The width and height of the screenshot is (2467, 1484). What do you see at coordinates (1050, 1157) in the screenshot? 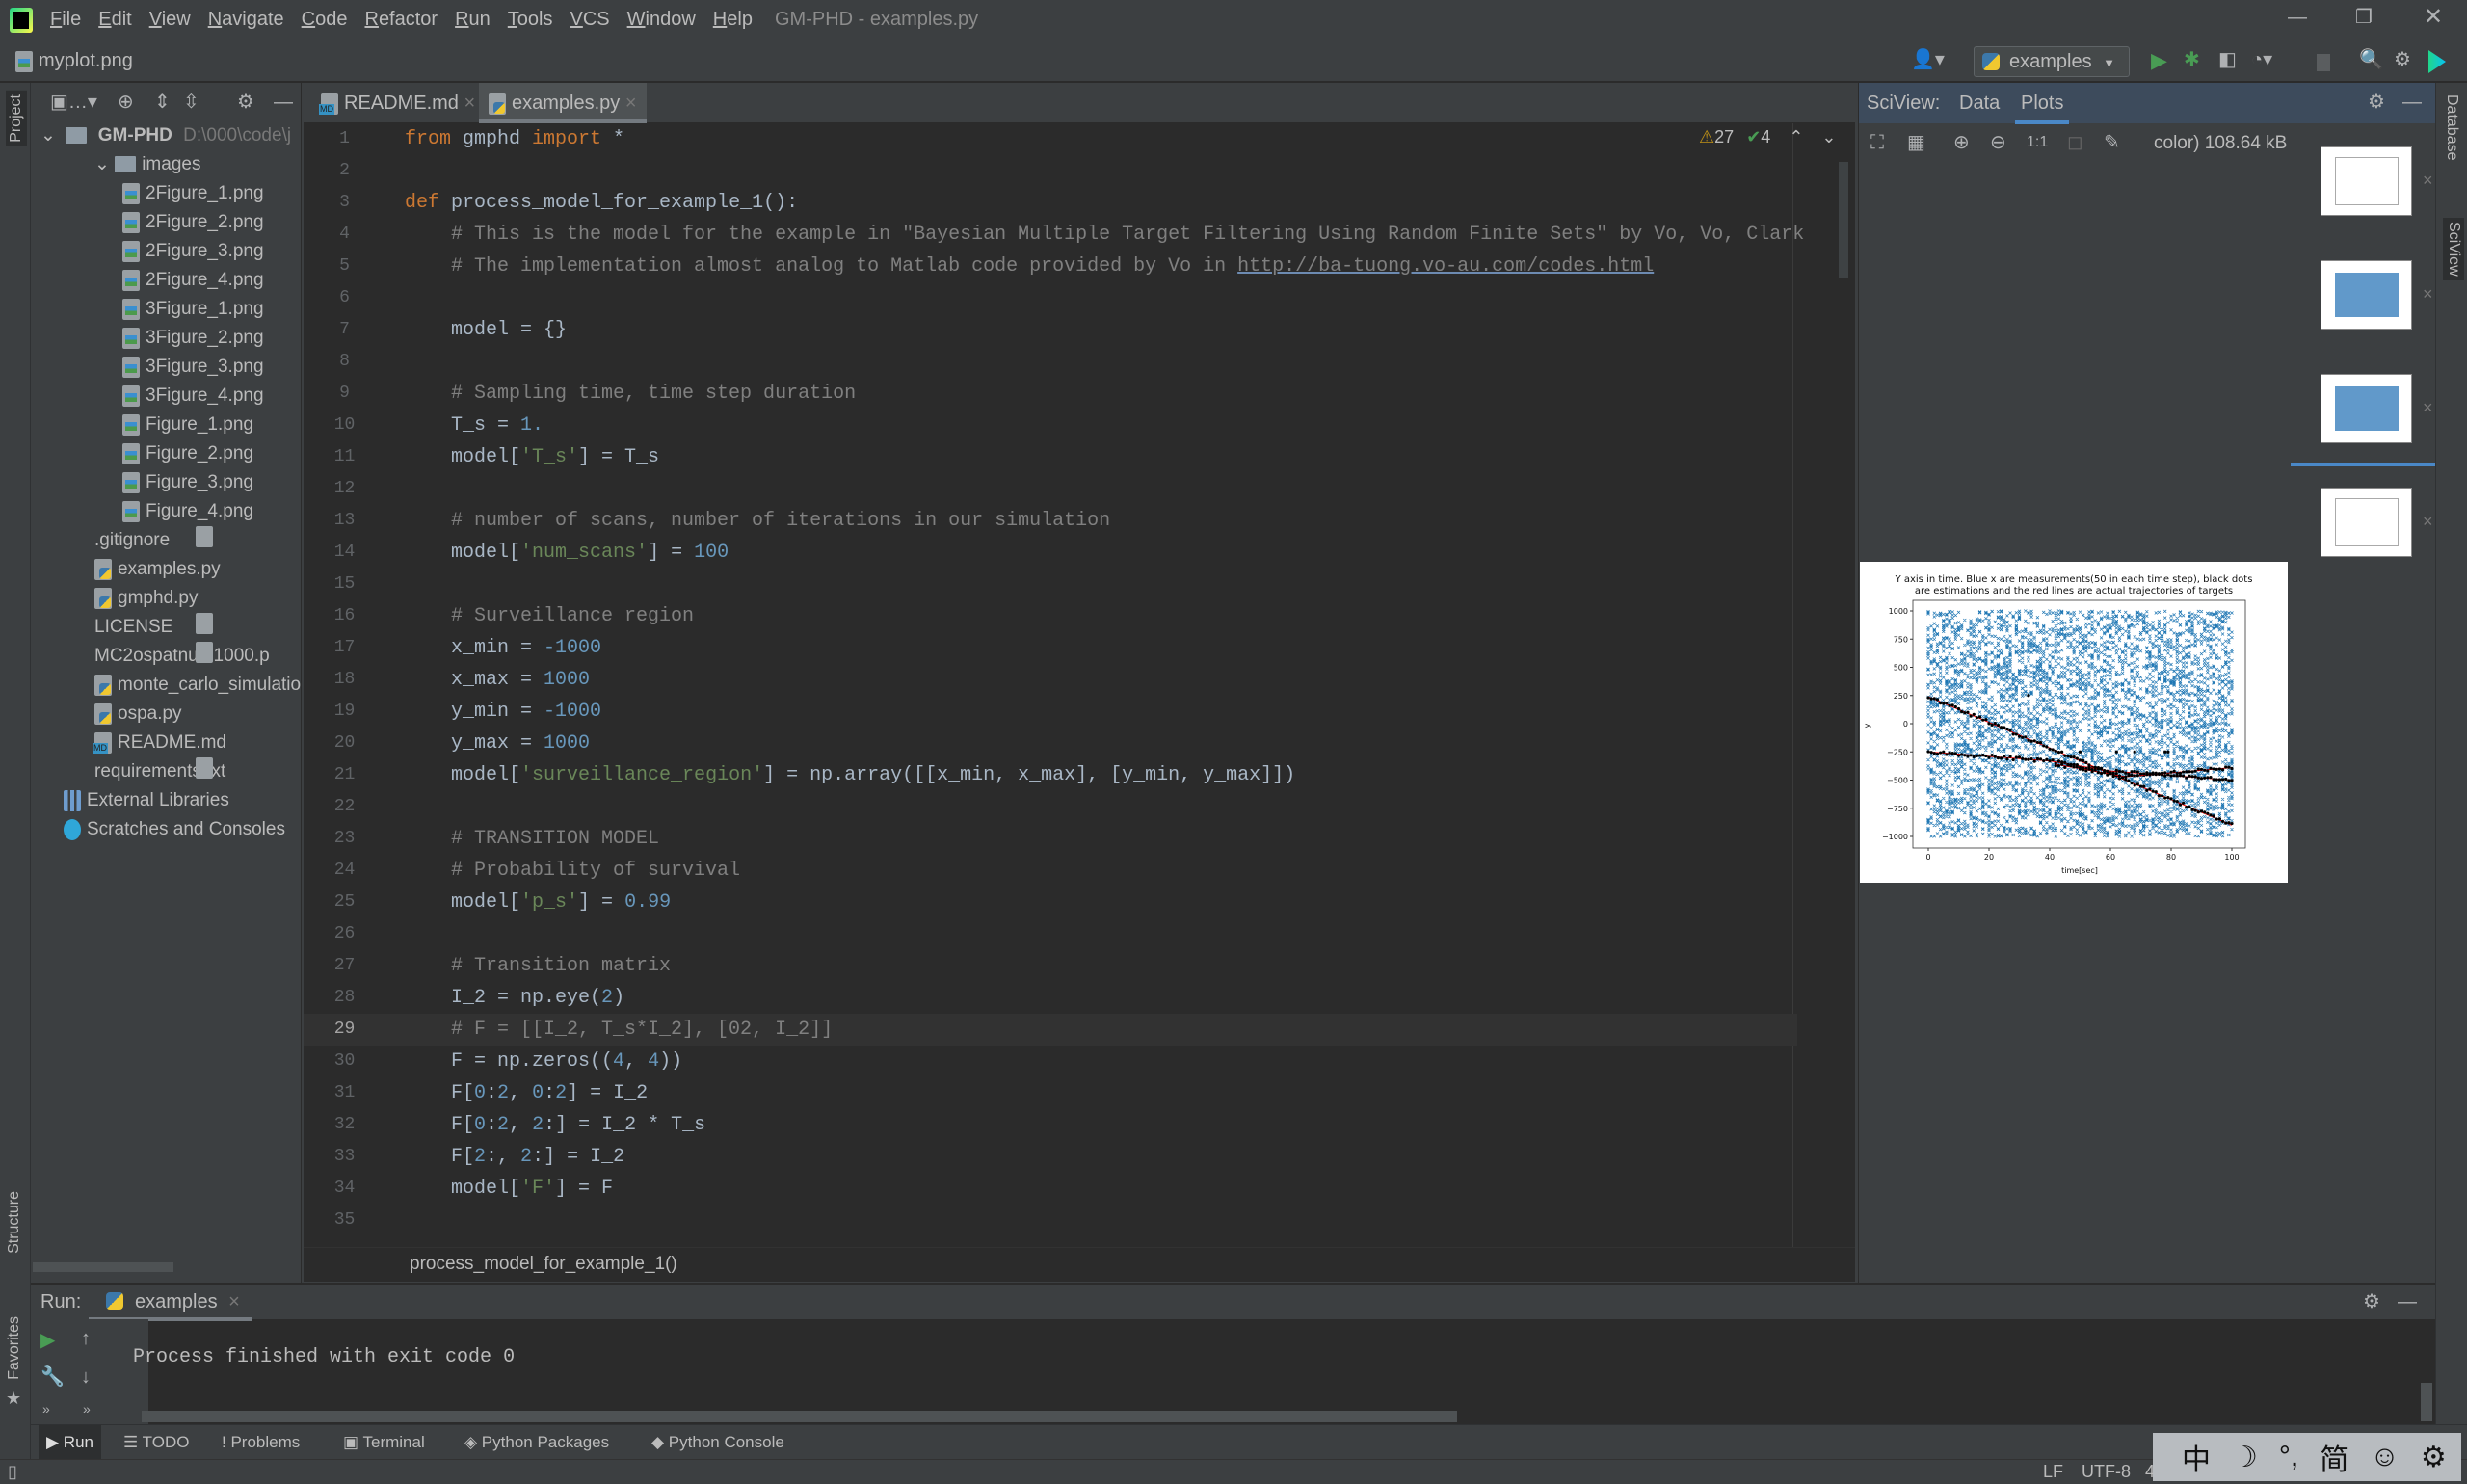
I see `code-line: 33 F[2:, 2:] = I_2` at bounding box center [1050, 1157].